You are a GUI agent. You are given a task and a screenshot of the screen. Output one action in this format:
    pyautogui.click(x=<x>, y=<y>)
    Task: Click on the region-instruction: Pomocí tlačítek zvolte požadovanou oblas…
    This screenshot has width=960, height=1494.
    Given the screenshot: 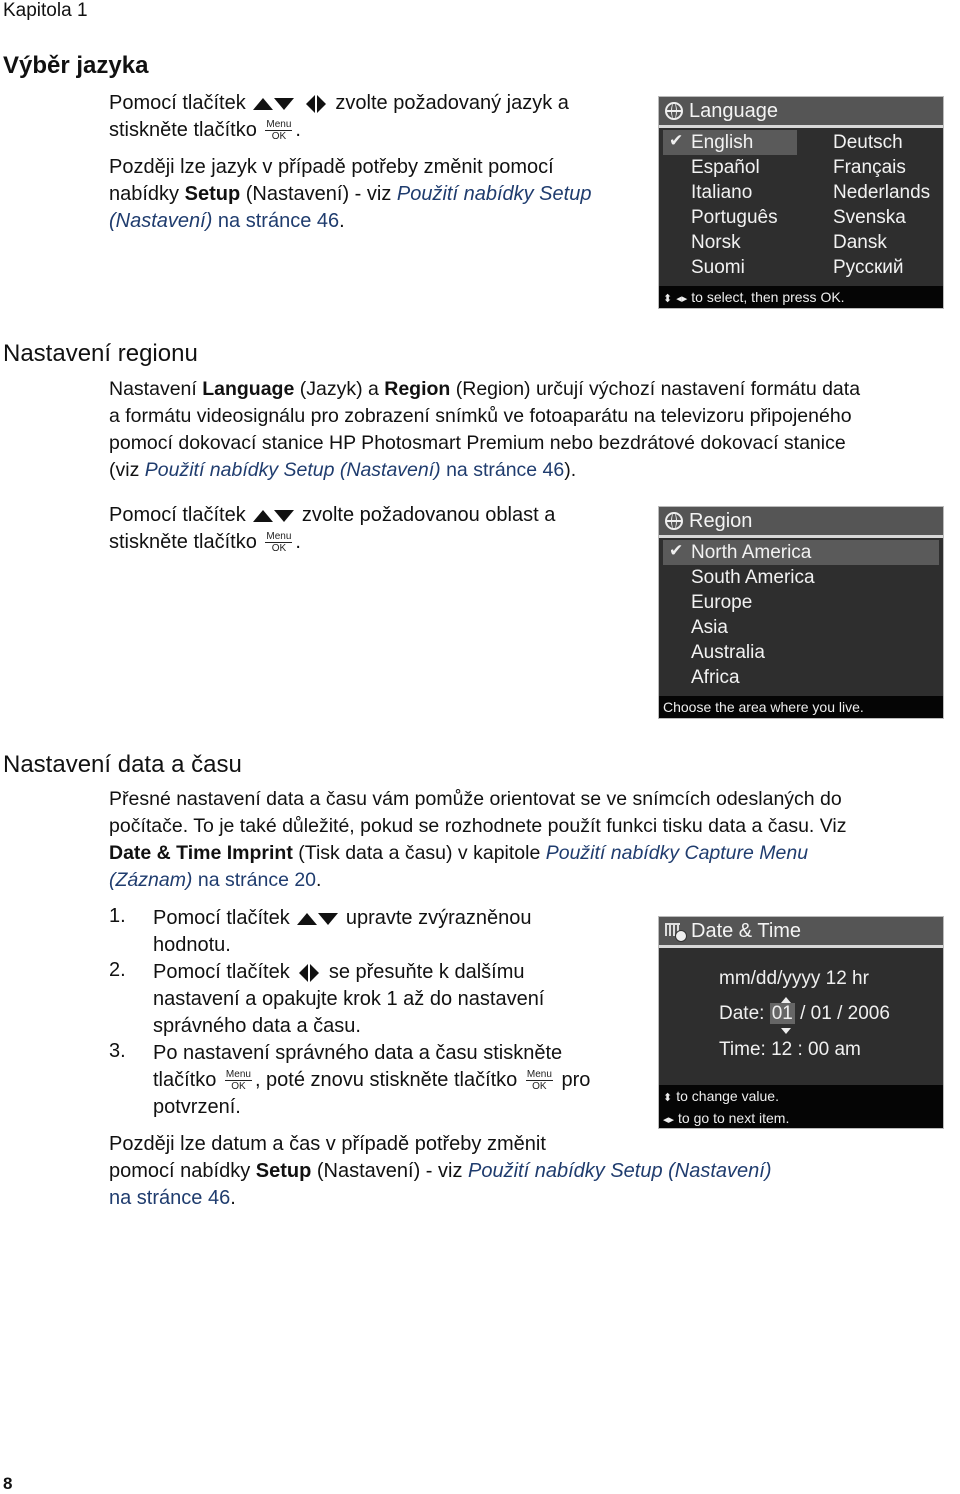 What is the action you would take?
    pyautogui.click(x=332, y=529)
    